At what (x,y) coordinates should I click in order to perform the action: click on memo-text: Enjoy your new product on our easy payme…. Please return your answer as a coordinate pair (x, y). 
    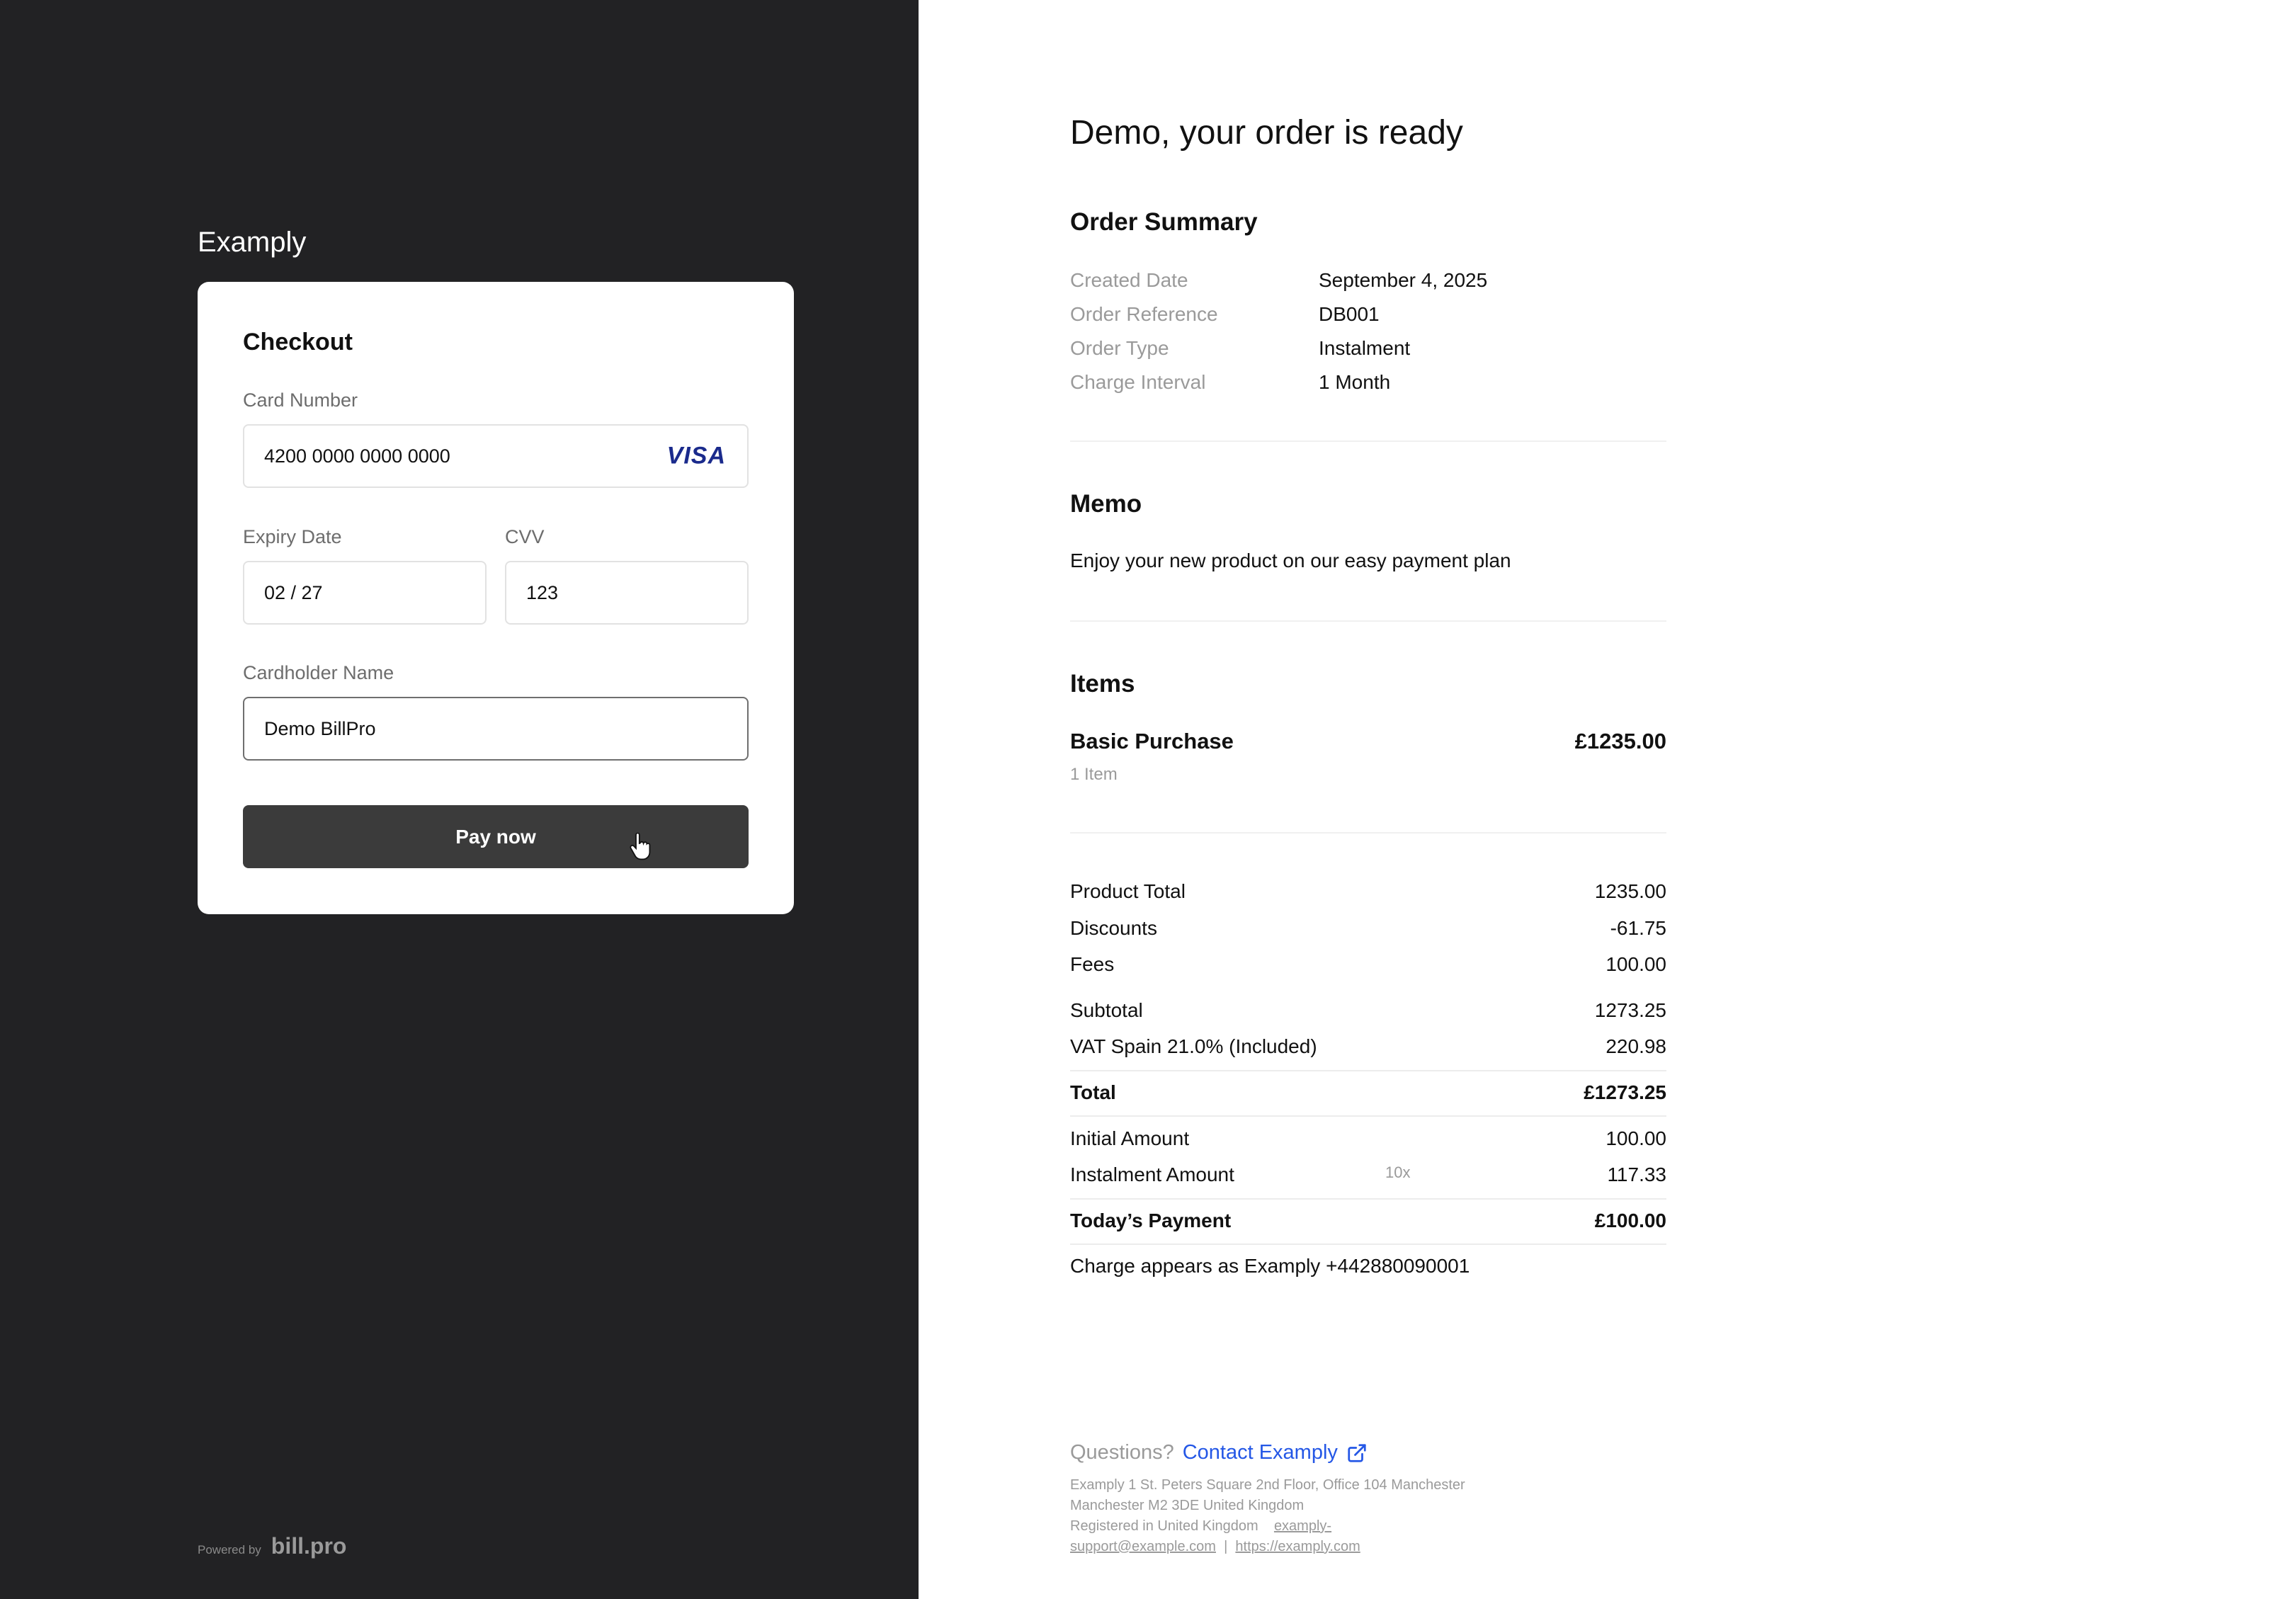
    Looking at the image, I should click on (1290, 560).